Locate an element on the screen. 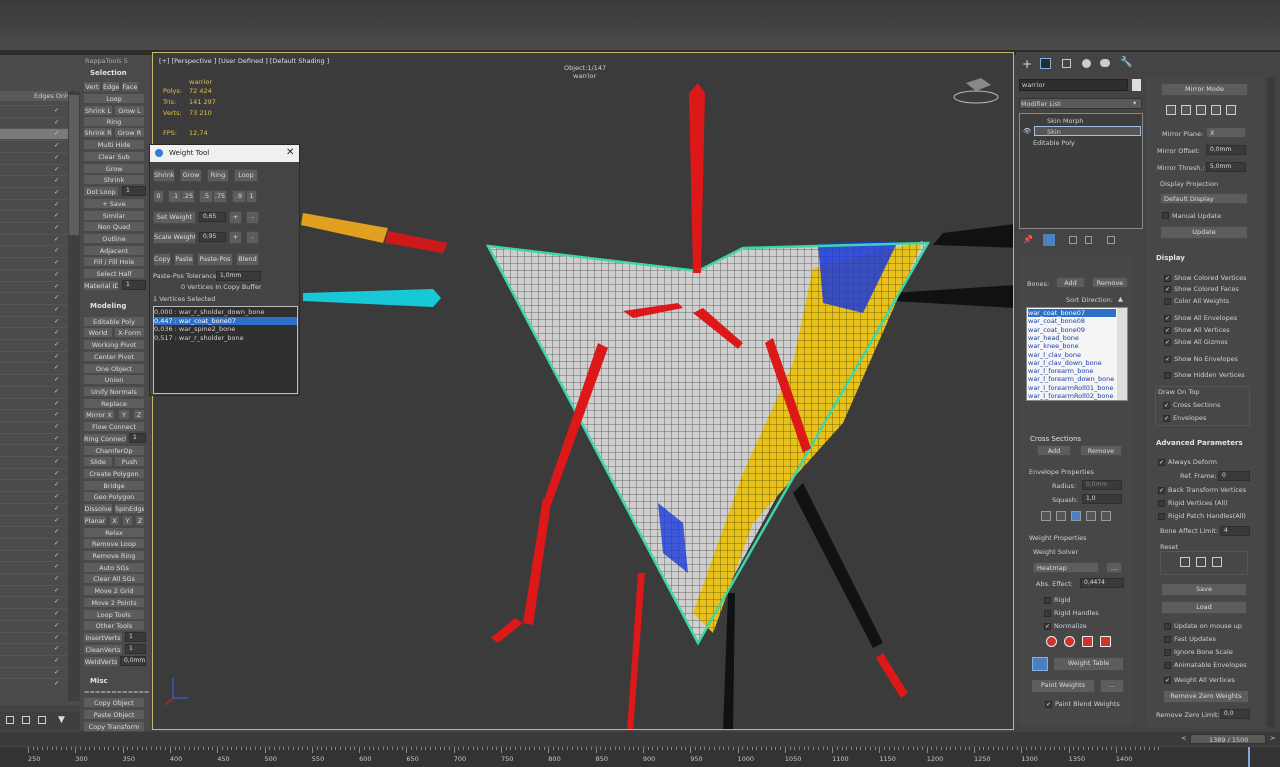  remove-zero-limit-spinner: 0,0 is located at coordinates (1235, 714).